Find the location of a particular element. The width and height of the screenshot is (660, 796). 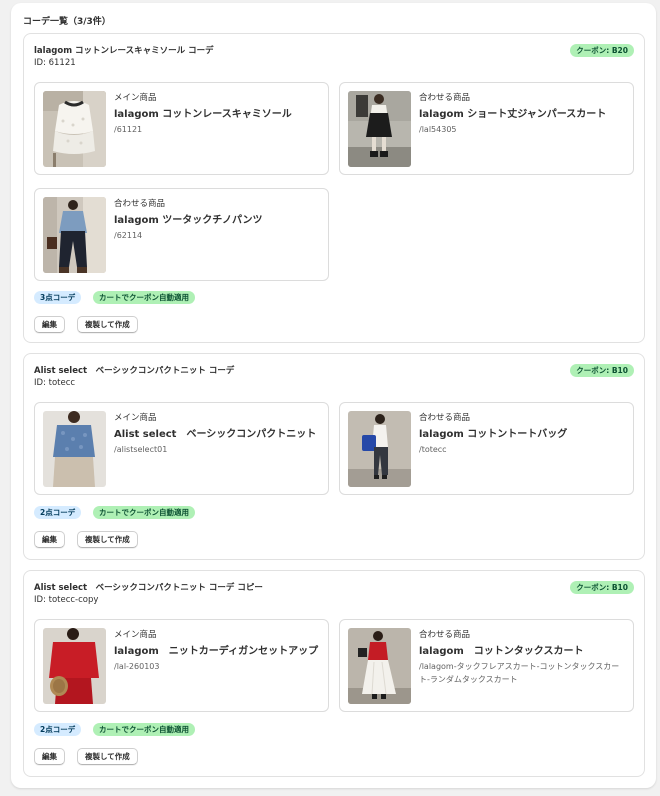

product-name: Alist select ベーシックコンパクトニット is located at coordinates (215, 434).